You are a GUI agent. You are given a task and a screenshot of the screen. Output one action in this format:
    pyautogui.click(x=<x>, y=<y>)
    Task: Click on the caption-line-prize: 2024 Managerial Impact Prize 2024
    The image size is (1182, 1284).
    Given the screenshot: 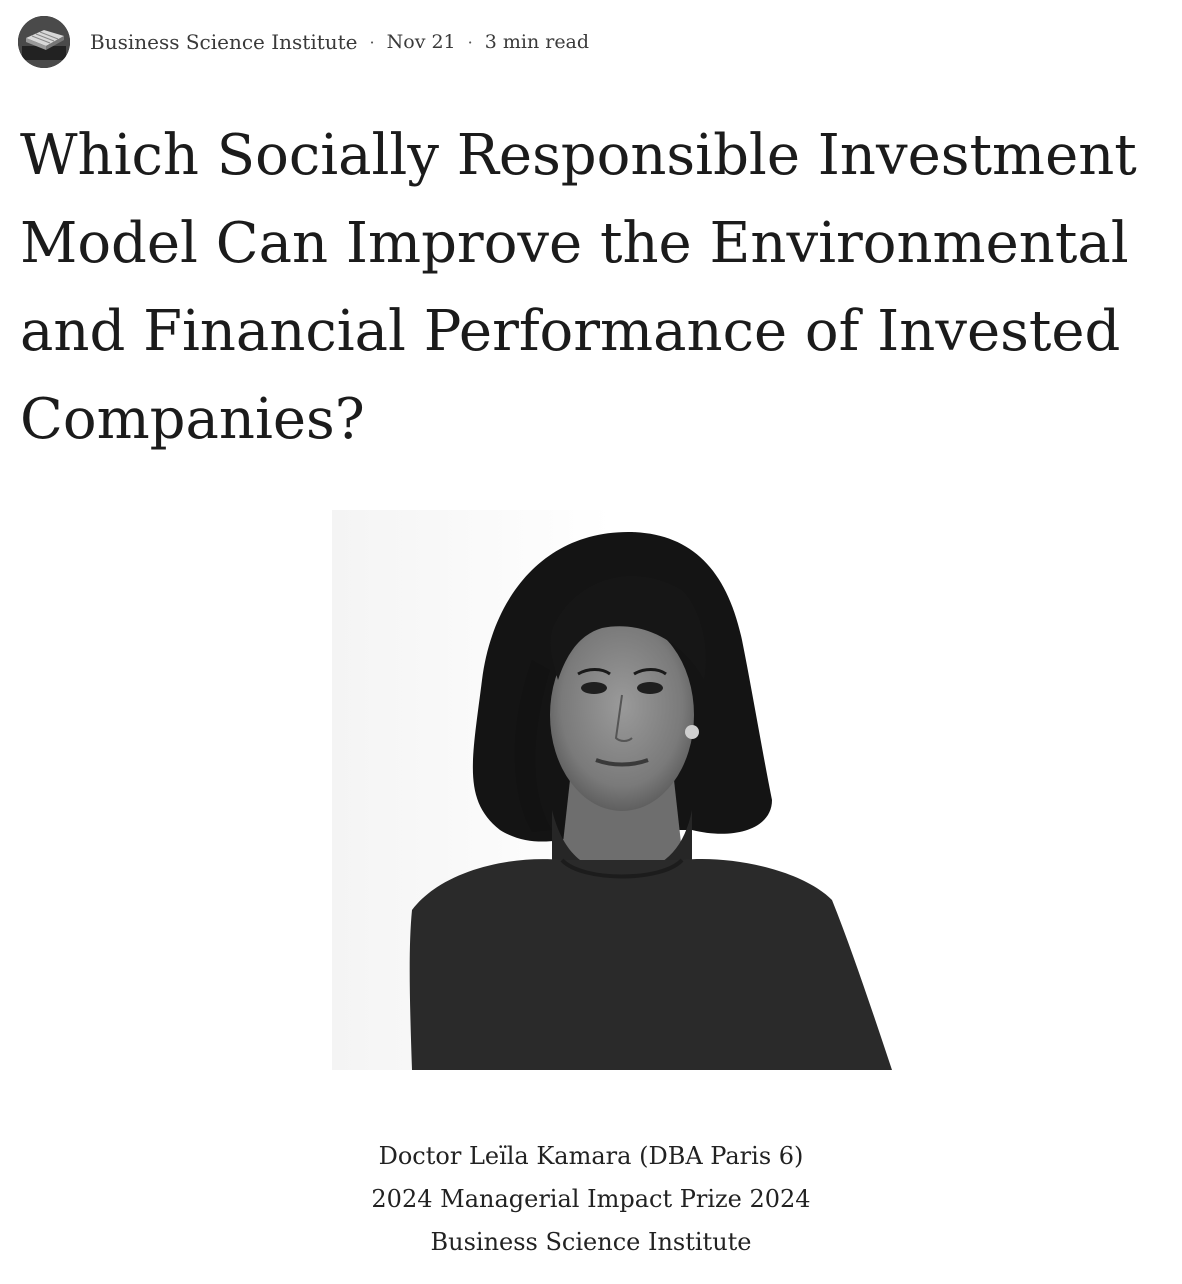 What is the action you would take?
    pyautogui.click(x=591, y=1199)
    